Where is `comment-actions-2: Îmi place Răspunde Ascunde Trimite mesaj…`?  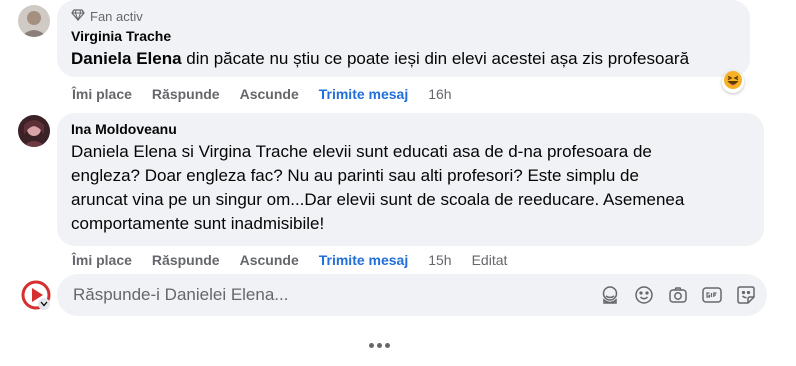
comment-actions-2: Îmi place Răspunde Ascunde Trimite mesaj… is located at coordinates (289, 260).